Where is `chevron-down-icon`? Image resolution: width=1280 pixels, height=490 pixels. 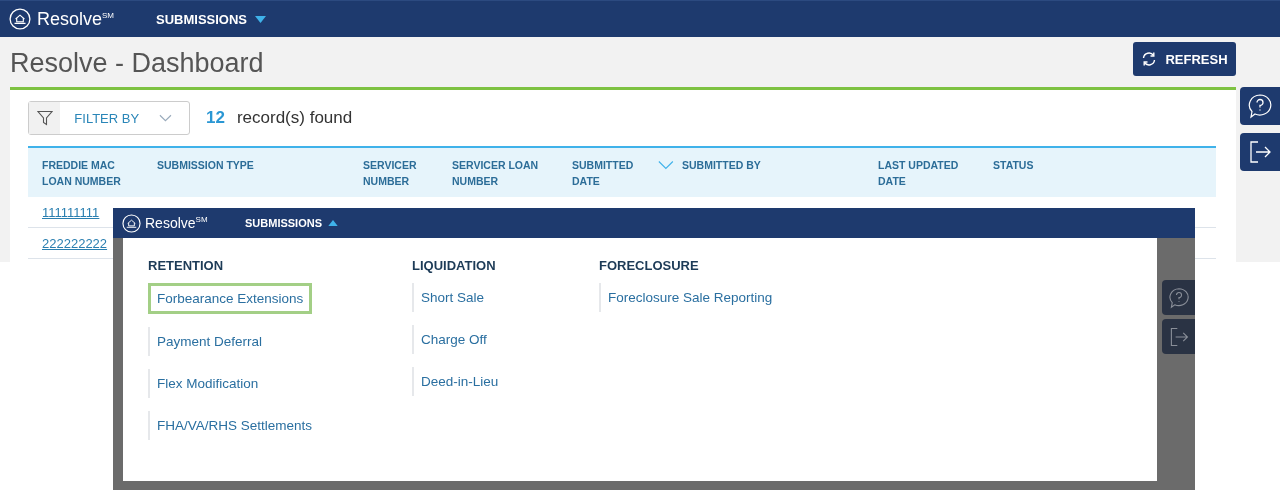
chevron-down-icon is located at coordinates (165, 118).